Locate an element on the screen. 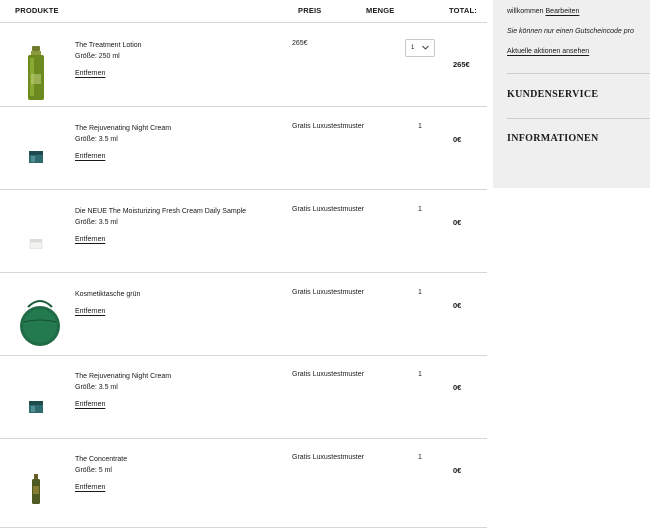  chevron-down-icon is located at coordinates (425, 48).